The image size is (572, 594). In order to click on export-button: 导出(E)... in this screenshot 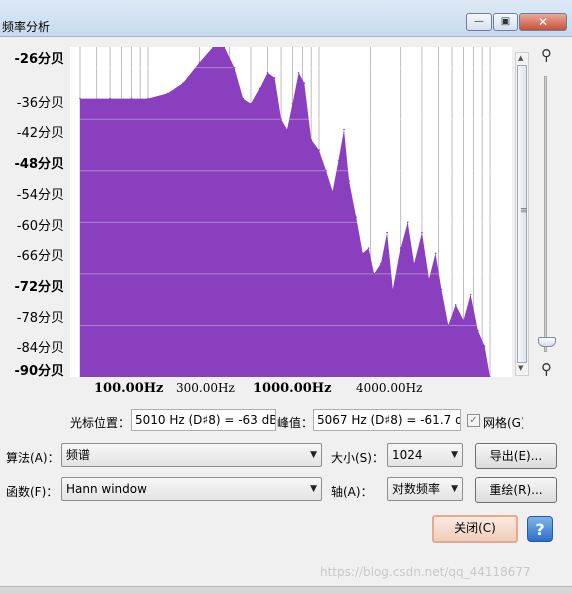, I will do `click(516, 456)`.